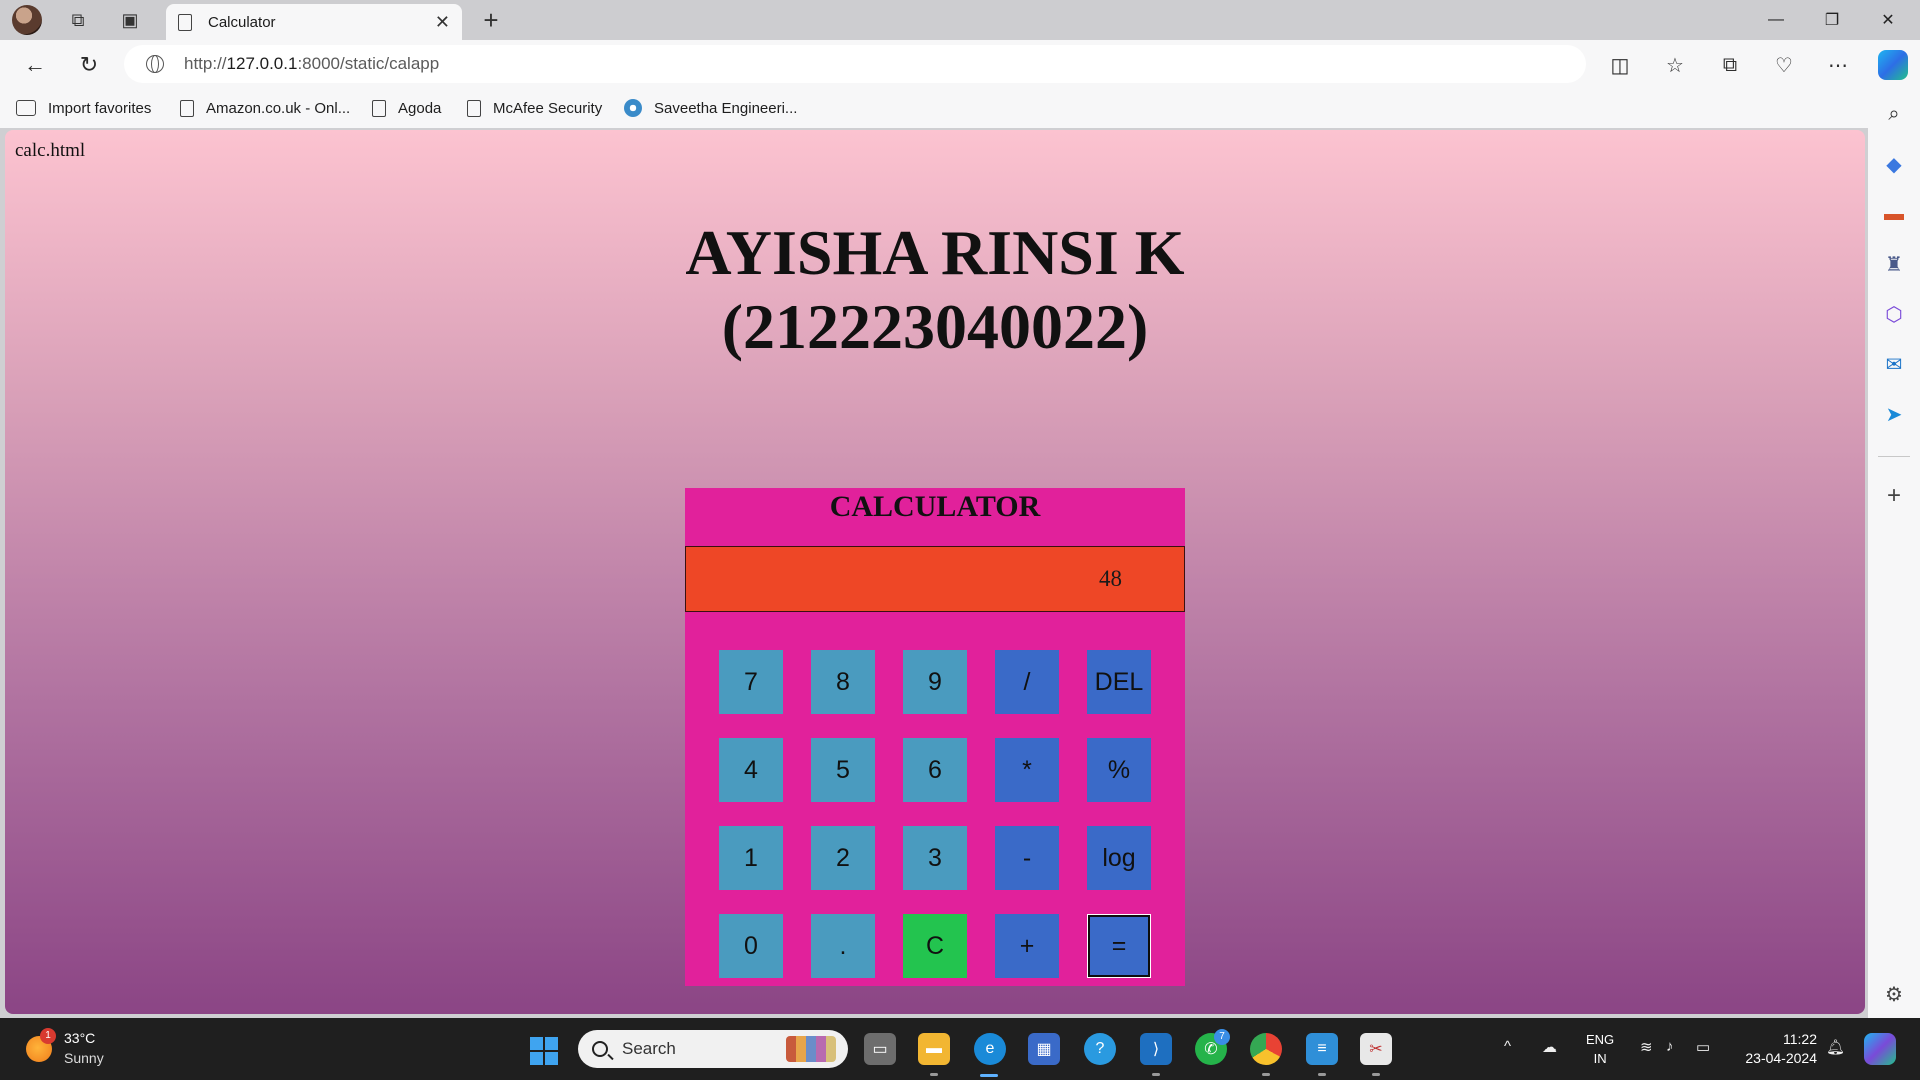  Describe the element at coordinates (934, 1074) in the screenshot. I see `file-explorer-running-dot` at that location.